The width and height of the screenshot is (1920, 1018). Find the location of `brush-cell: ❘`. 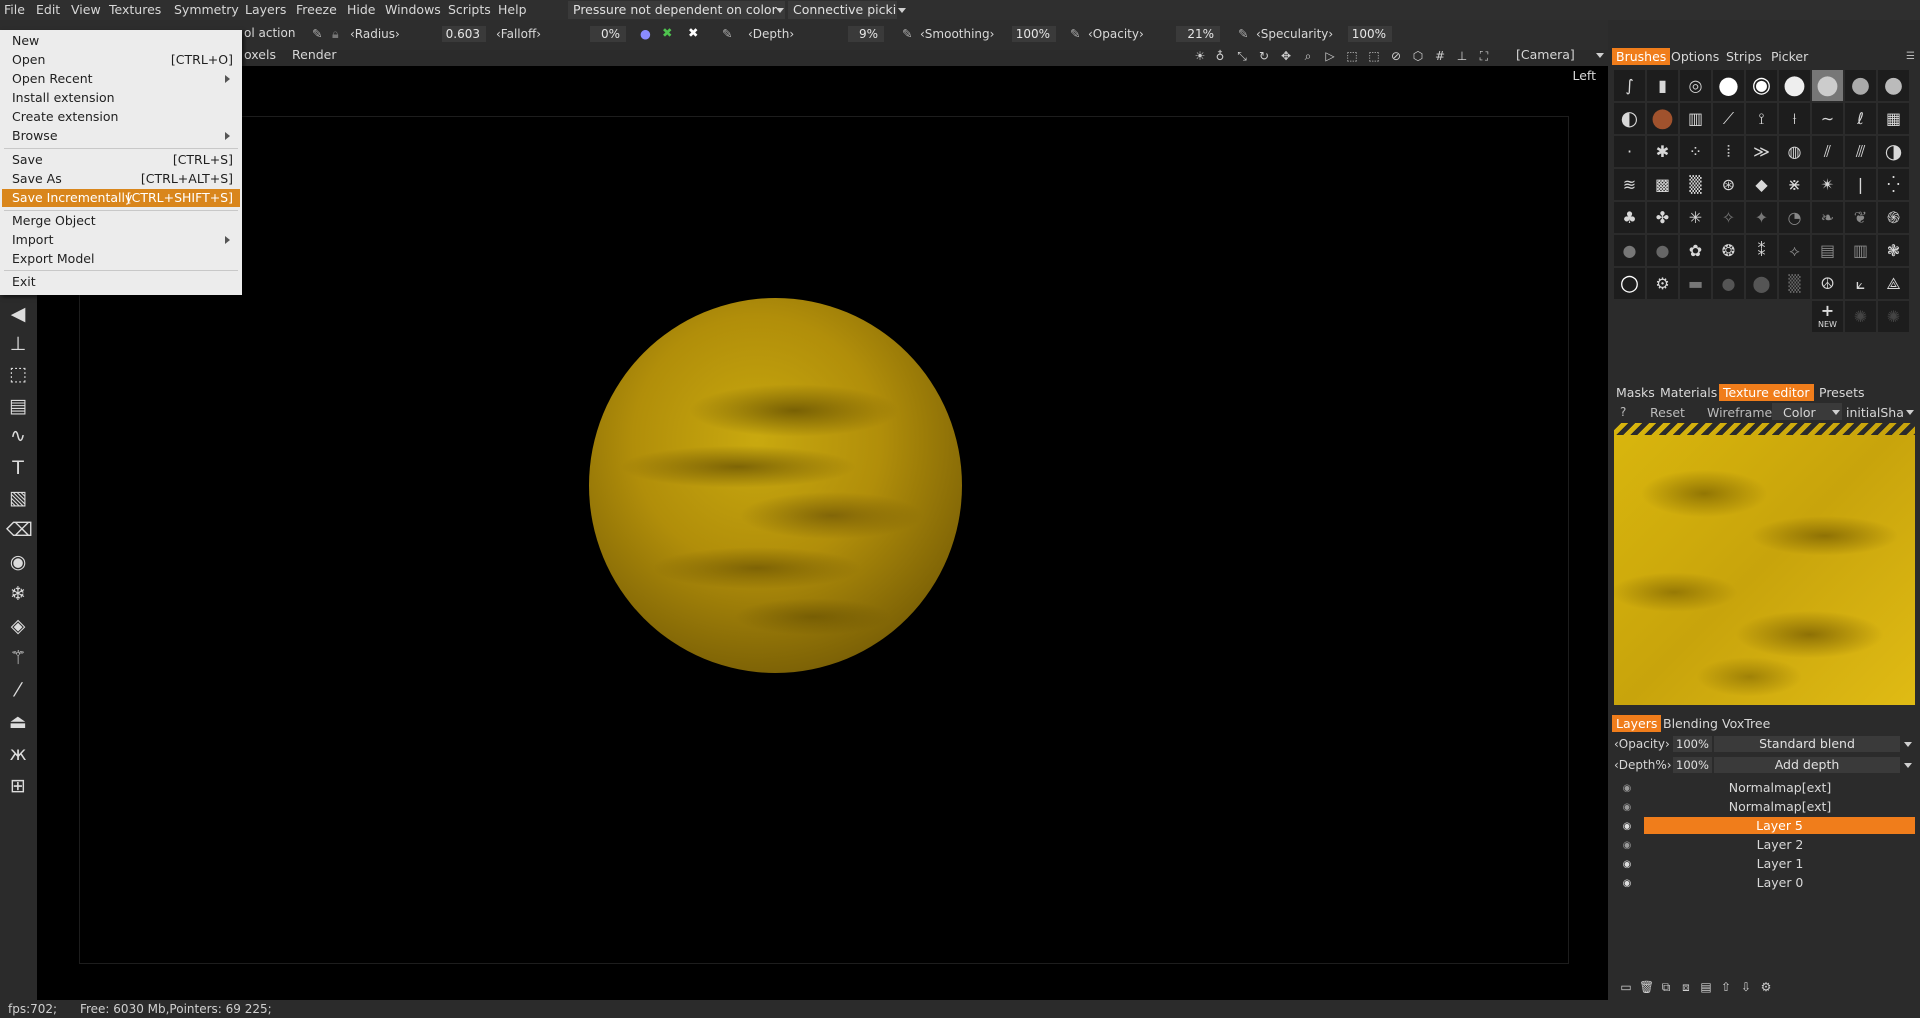

brush-cell: ❘ is located at coordinates (1860, 184).